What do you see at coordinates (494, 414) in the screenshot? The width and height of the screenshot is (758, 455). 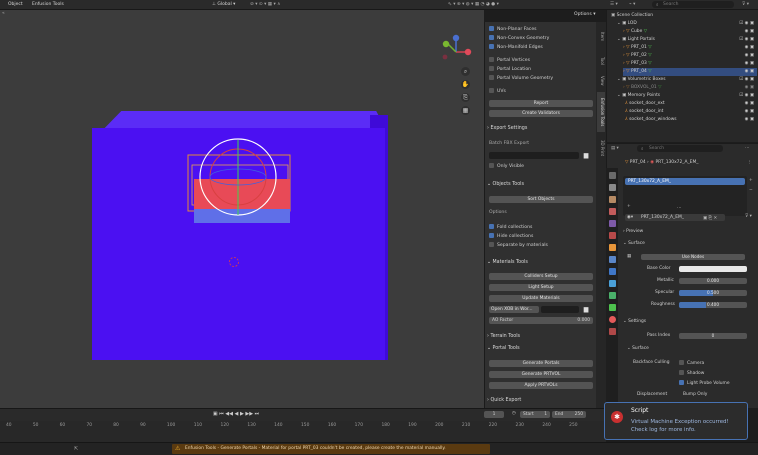 I see `current-frame-field: 1` at bounding box center [494, 414].